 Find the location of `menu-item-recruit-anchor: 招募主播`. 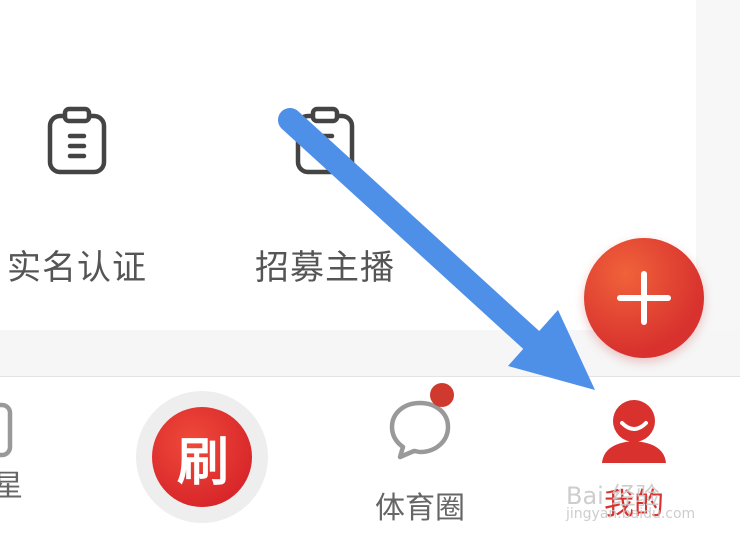

menu-item-recruit-anchor: 招募主播 is located at coordinates (325, 197).